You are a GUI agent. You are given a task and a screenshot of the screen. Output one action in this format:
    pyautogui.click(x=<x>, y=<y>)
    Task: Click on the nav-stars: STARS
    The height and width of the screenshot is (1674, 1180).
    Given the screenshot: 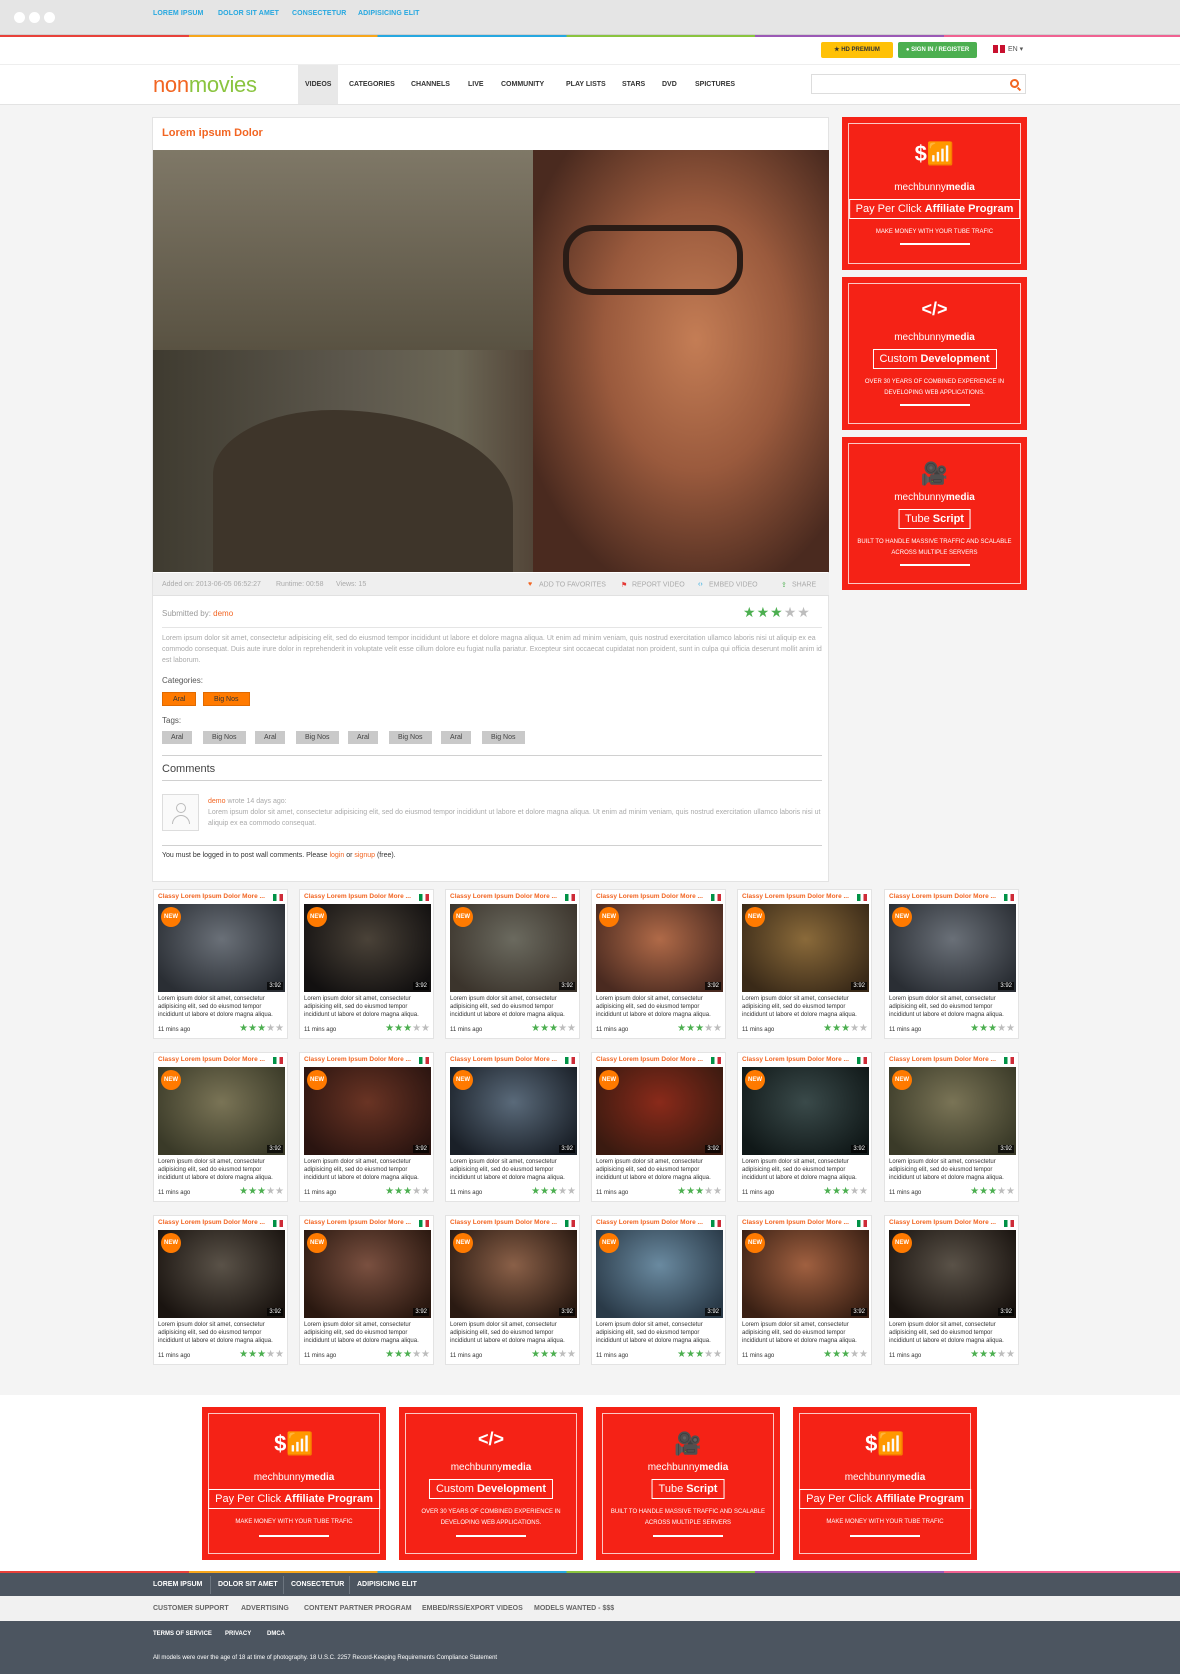 What is the action you would take?
    pyautogui.click(x=633, y=84)
    